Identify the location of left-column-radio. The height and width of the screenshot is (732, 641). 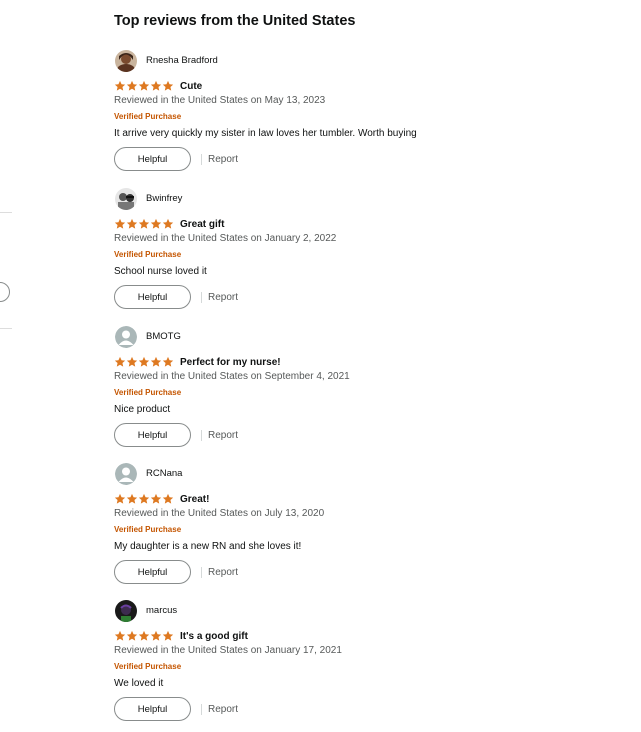
(5, 292).